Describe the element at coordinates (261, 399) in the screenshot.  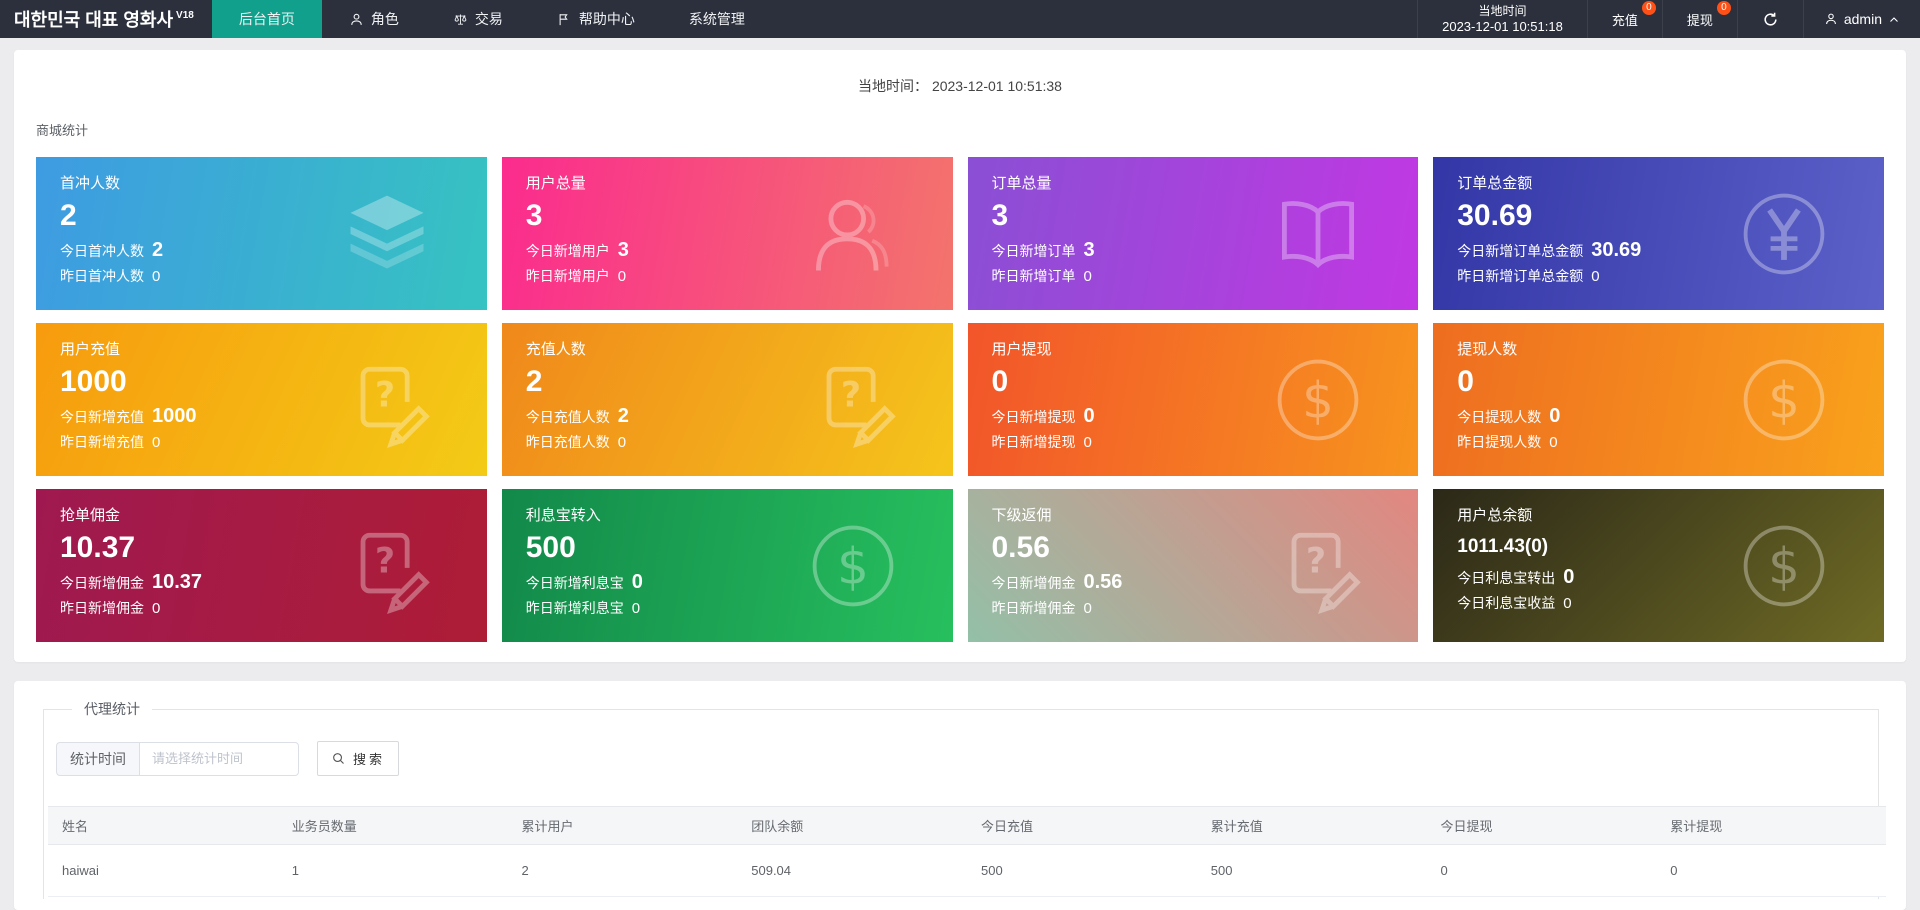
I see `stat-card: 用户充值 1000 今日新增充值 1000 昨日新增充值 0 ?` at that location.